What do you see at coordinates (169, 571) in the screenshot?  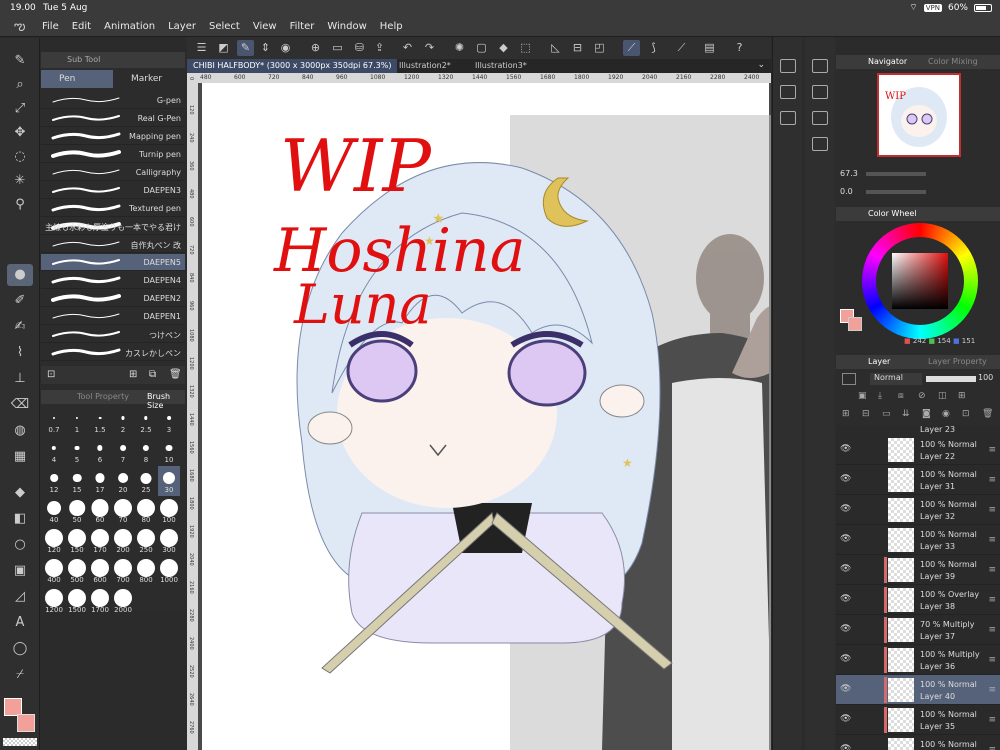 I see `brush-size-option: 1000` at bounding box center [169, 571].